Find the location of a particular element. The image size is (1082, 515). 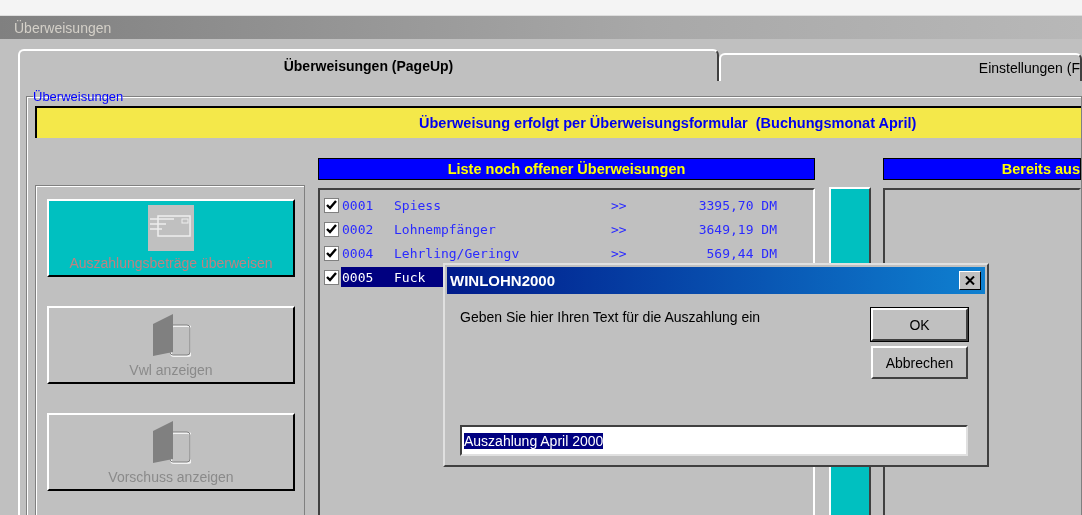

close-button is located at coordinates (970, 280).